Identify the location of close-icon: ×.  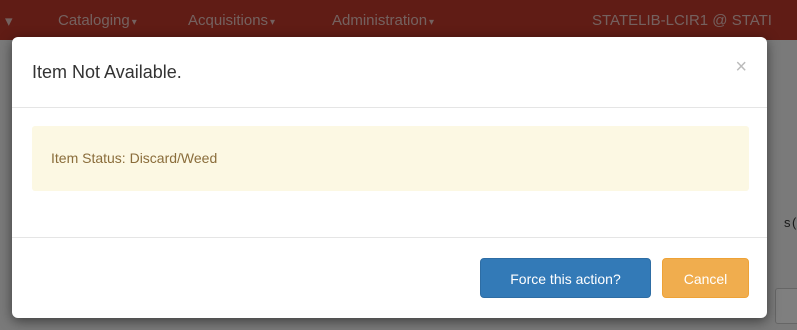
(741, 67).